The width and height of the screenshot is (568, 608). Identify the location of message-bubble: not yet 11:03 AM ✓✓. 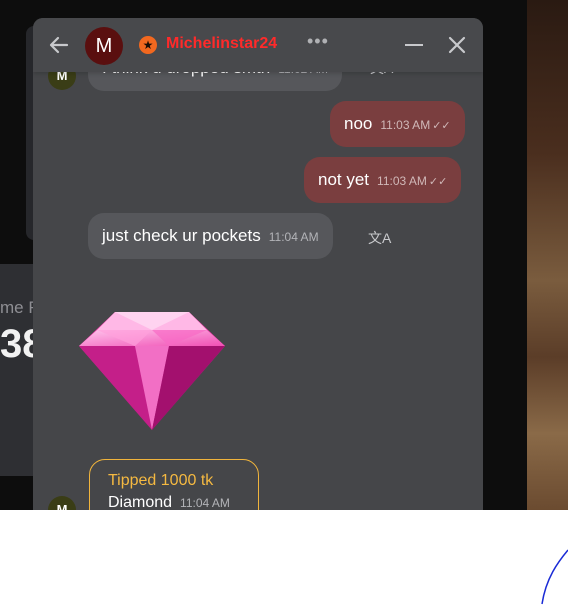
(383, 180).